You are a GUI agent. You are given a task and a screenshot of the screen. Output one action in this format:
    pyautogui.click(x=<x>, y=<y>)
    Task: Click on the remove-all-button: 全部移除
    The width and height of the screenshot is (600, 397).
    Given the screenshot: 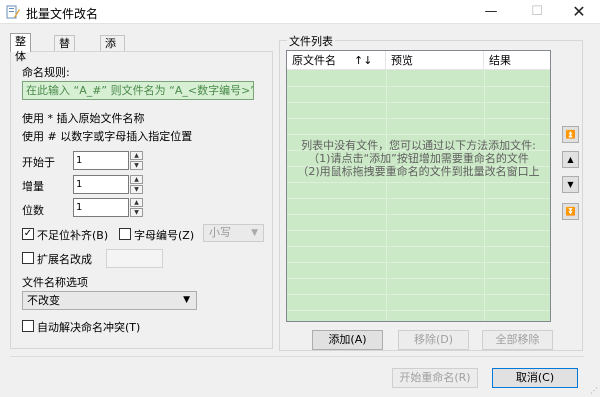 What is the action you would take?
    pyautogui.click(x=517, y=340)
    